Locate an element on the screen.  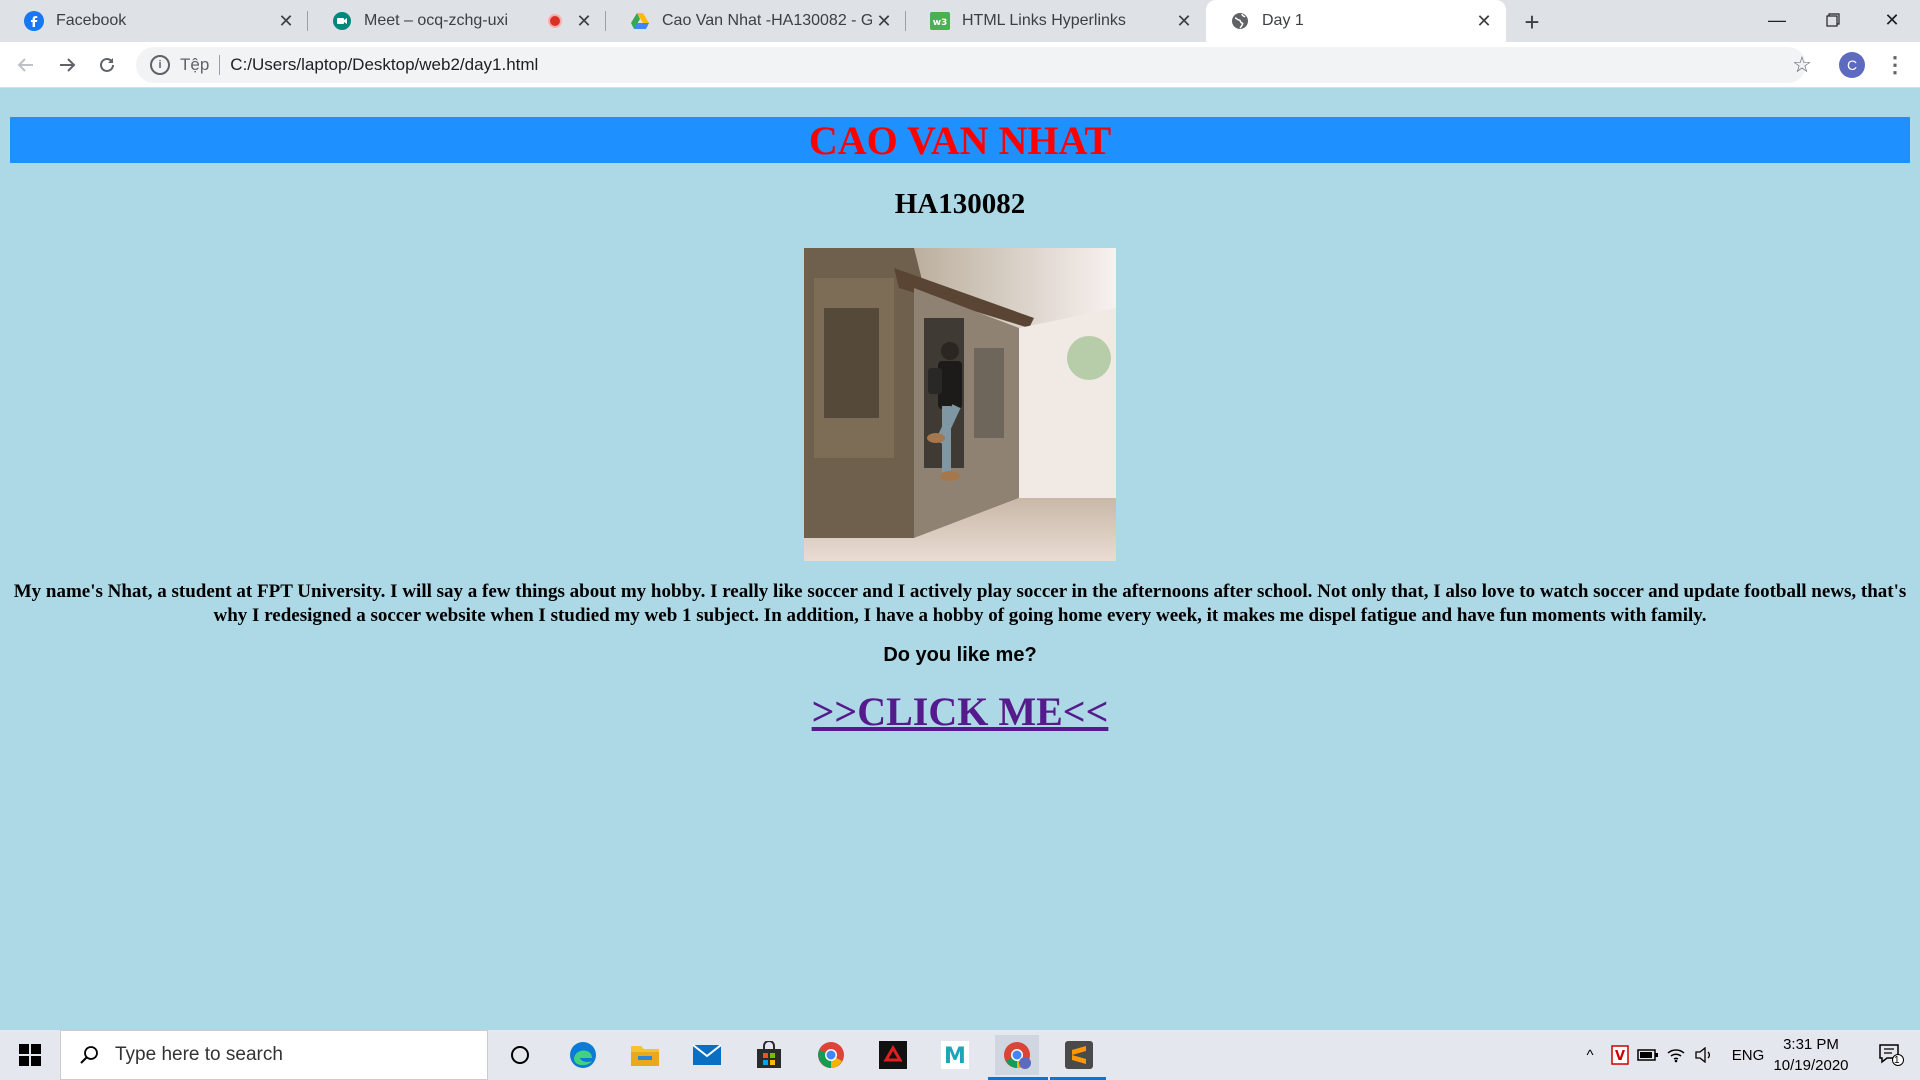
new-tab-button: + is located at coordinates (1532, 22).